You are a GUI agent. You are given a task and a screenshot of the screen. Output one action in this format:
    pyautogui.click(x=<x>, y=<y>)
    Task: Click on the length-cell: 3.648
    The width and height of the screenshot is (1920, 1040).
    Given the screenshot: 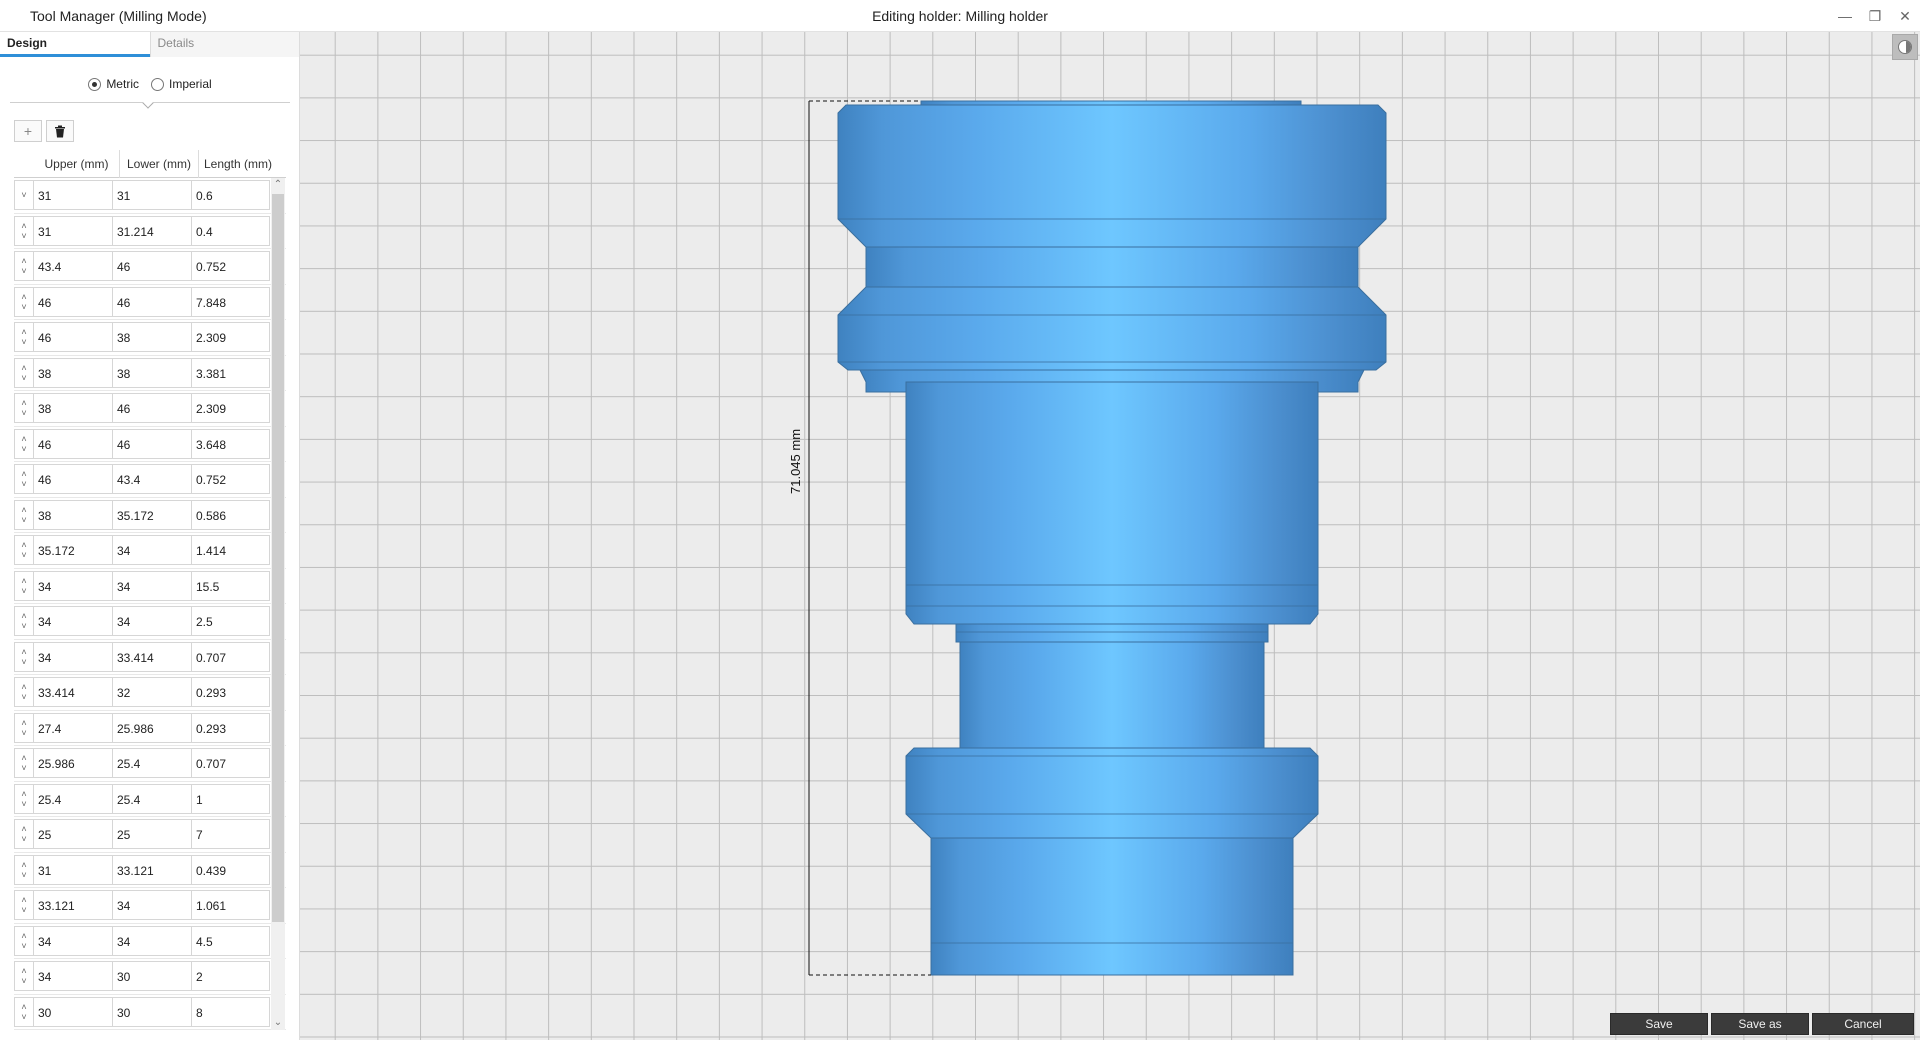 What is the action you would take?
    pyautogui.click(x=231, y=443)
    